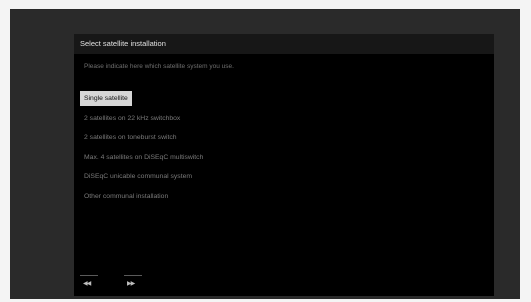 The image size is (531, 302). I want to click on option-2-satellites-22khz: 2 satellites on 22 kHz switchbox, so click(143, 119).